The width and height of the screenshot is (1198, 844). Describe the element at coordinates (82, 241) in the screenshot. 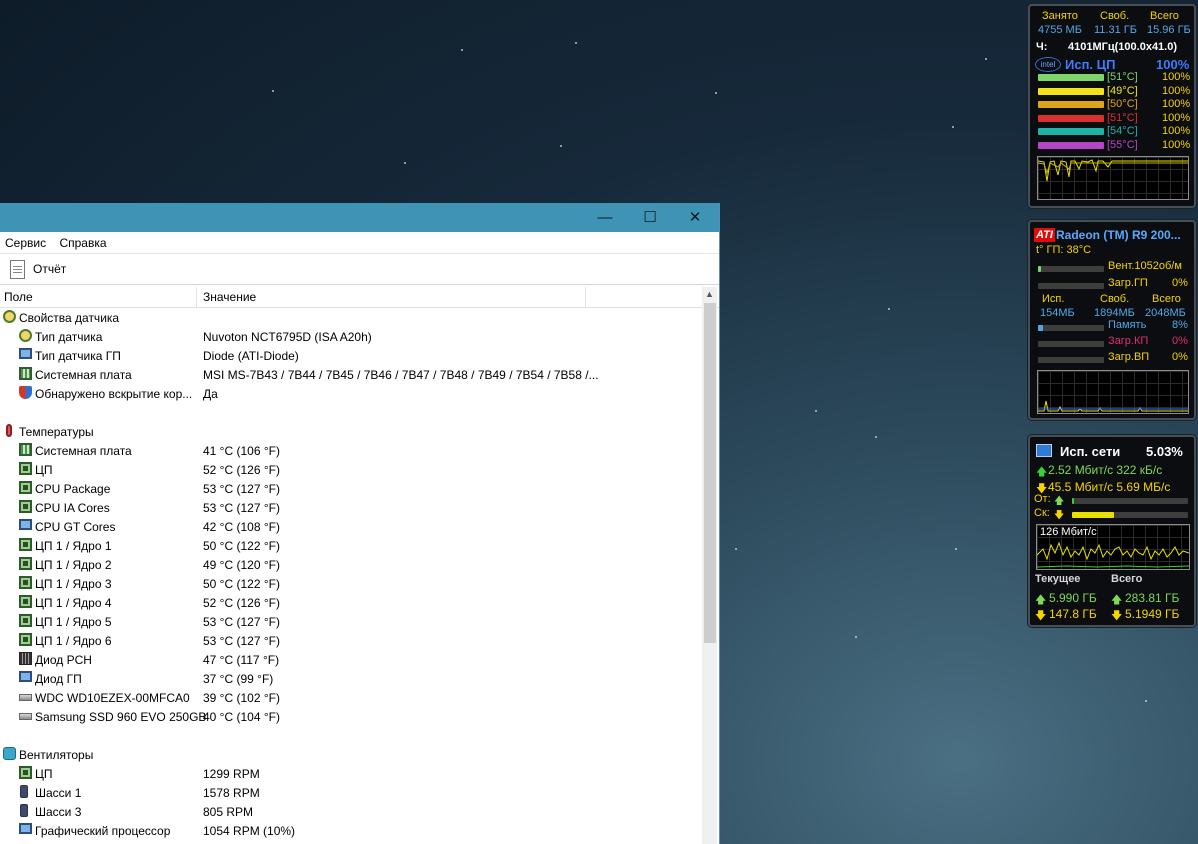

I see `menu-help: Справка` at that location.